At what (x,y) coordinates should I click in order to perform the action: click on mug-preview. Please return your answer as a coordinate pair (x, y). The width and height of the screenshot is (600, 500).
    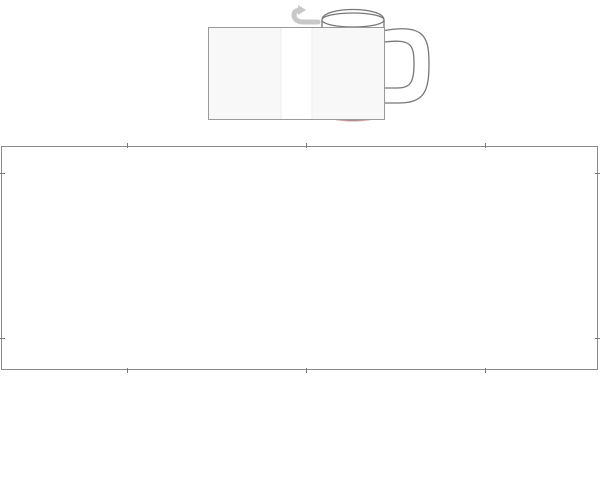
    Looking at the image, I should click on (319, 63).